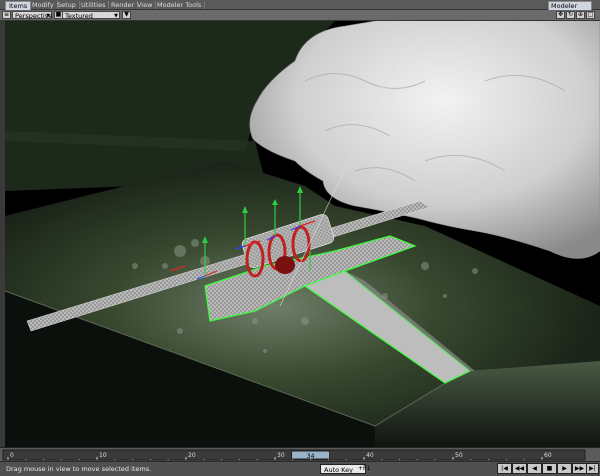 The height and width of the screenshot is (476, 600). What do you see at coordinates (126, 15) in the screenshot?
I see `viewport-options-icon: ▼` at bounding box center [126, 15].